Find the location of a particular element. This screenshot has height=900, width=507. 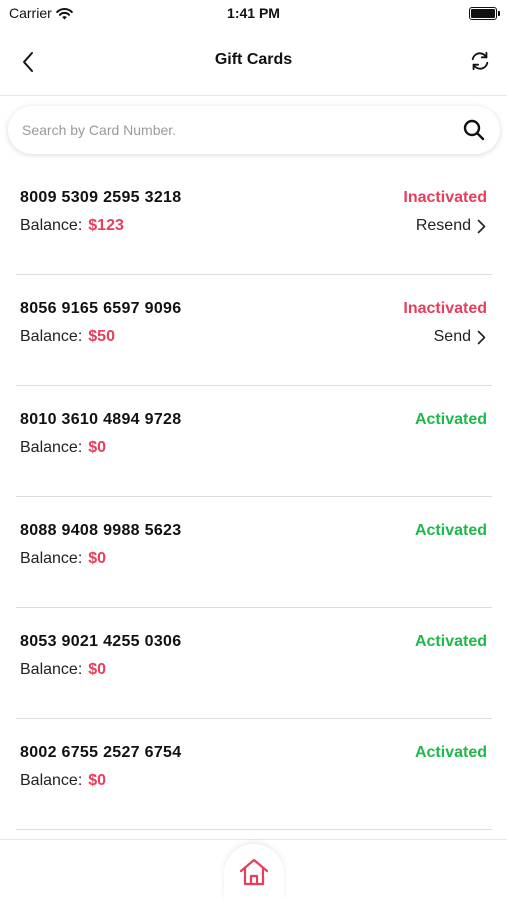

status-time: 1:41 PM is located at coordinates (253, 13).